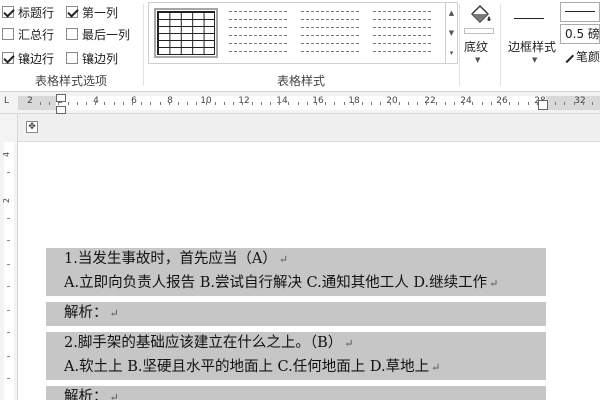 Image resolution: width=600 pixels, height=400 pixels. What do you see at coordinates (61, 98) in the screenshot?
I see `first-line-indent-handle` at bounding box center [61, 98].